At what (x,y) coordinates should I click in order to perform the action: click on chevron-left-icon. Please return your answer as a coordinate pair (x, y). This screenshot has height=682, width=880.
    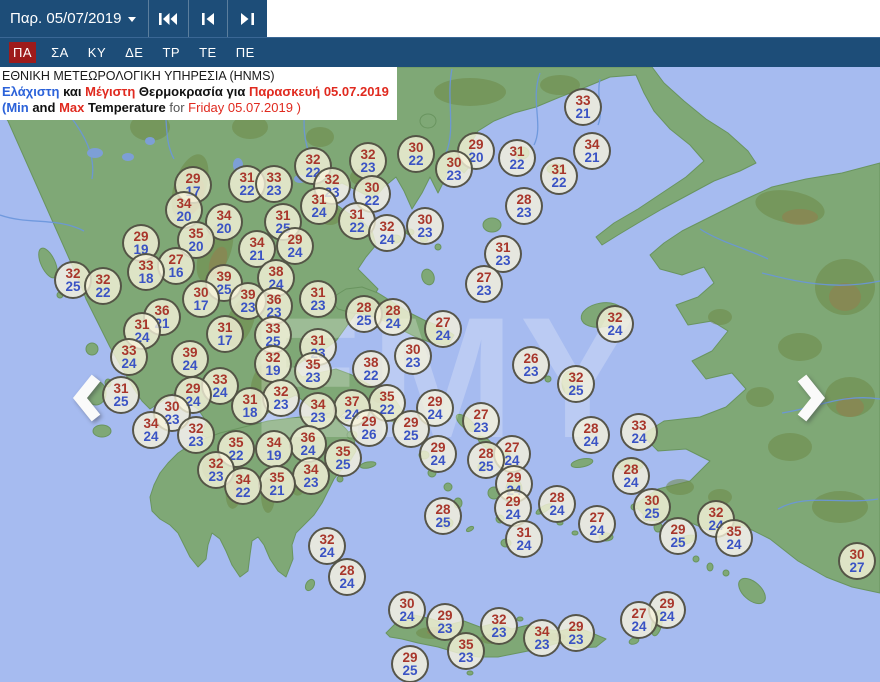
    Looking at the image, I should click on (86, 398).